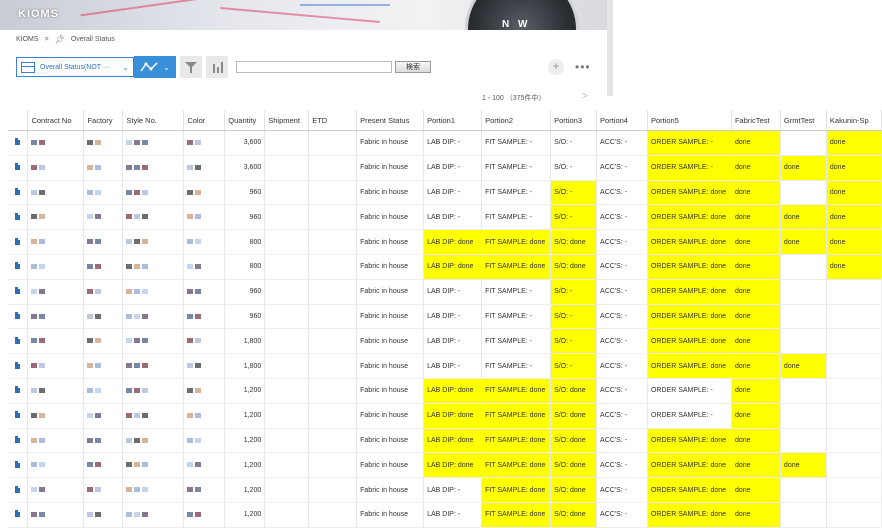 Image resolution: width=882 pixels, height=528 pixels. I want to click on vertical-scrollbar, so click(610, 48).